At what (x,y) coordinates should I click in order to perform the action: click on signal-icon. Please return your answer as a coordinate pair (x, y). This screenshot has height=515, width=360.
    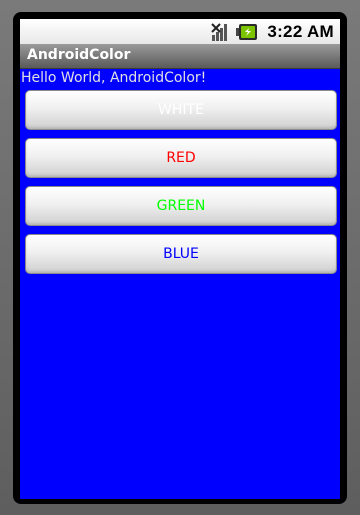
    Looking at the image, I should click on (221, 32).